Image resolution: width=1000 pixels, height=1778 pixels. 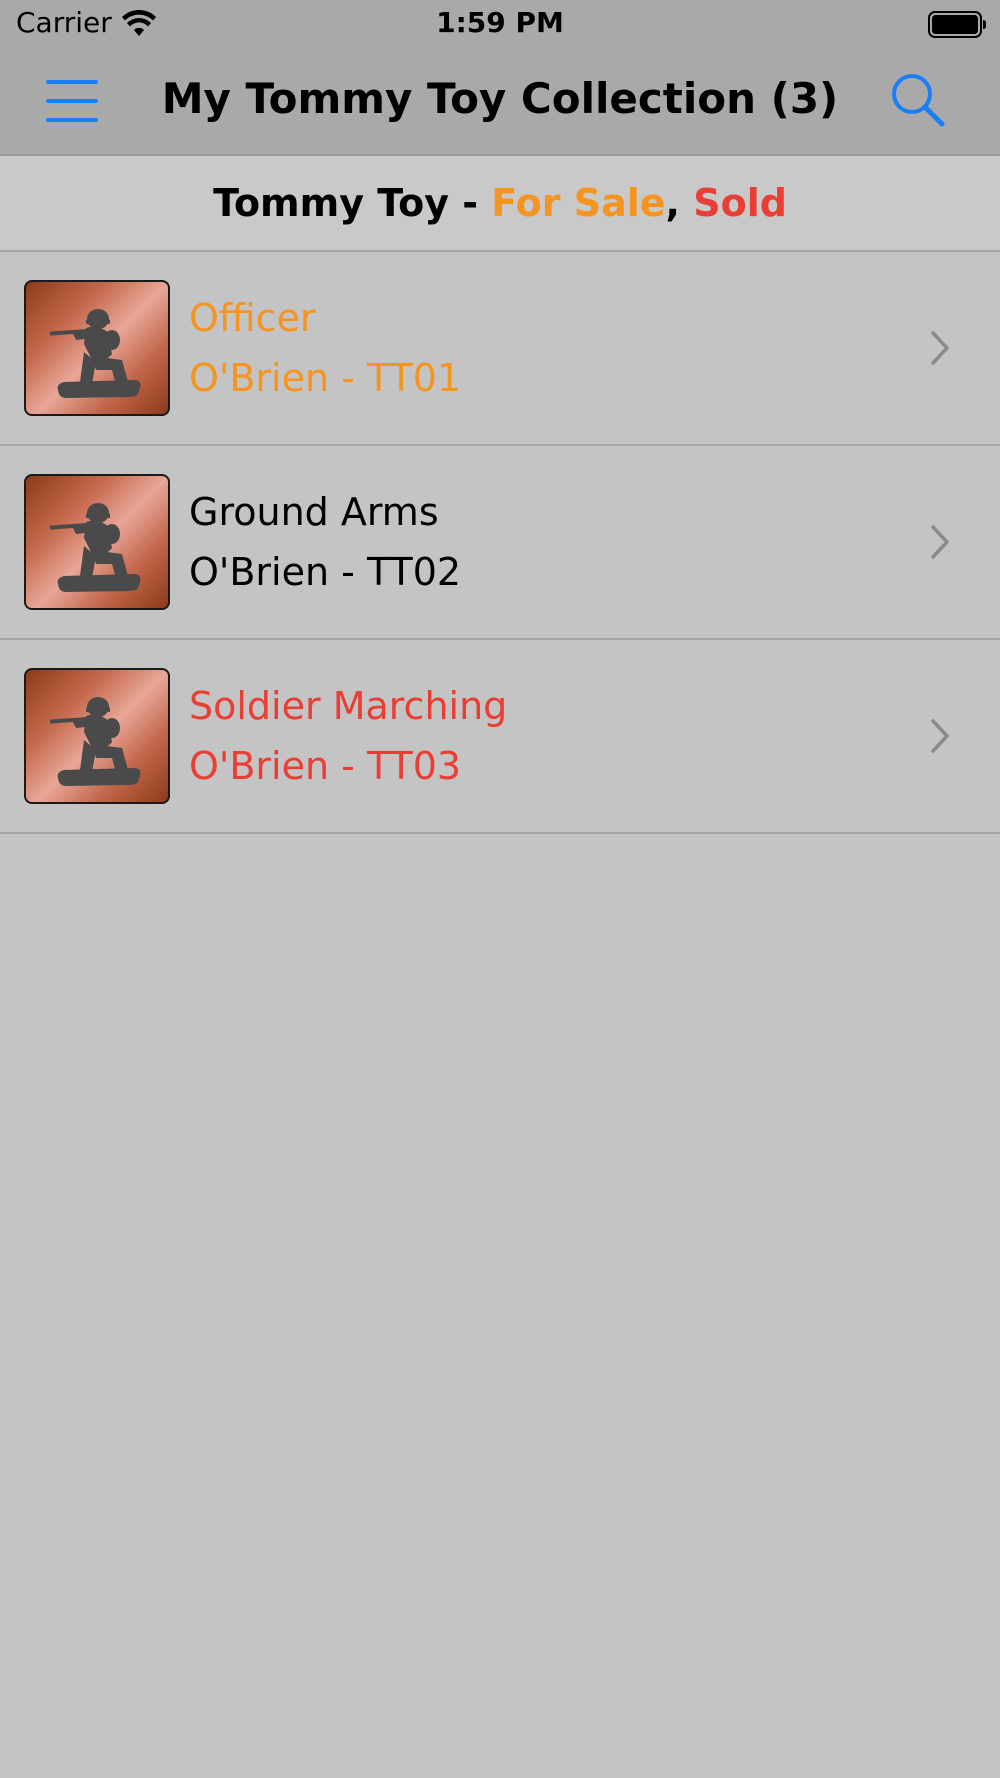 What do you see at coordinates (957, 24) in the screenshot?
I see `battery-icon` at bounding box center [957, 24].